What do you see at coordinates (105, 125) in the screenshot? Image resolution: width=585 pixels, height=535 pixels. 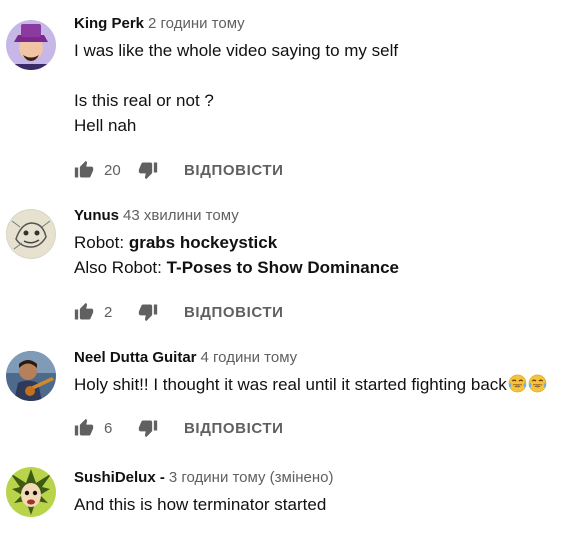 I see `comment-line: Hell nah` at bounding box center [105, 125].